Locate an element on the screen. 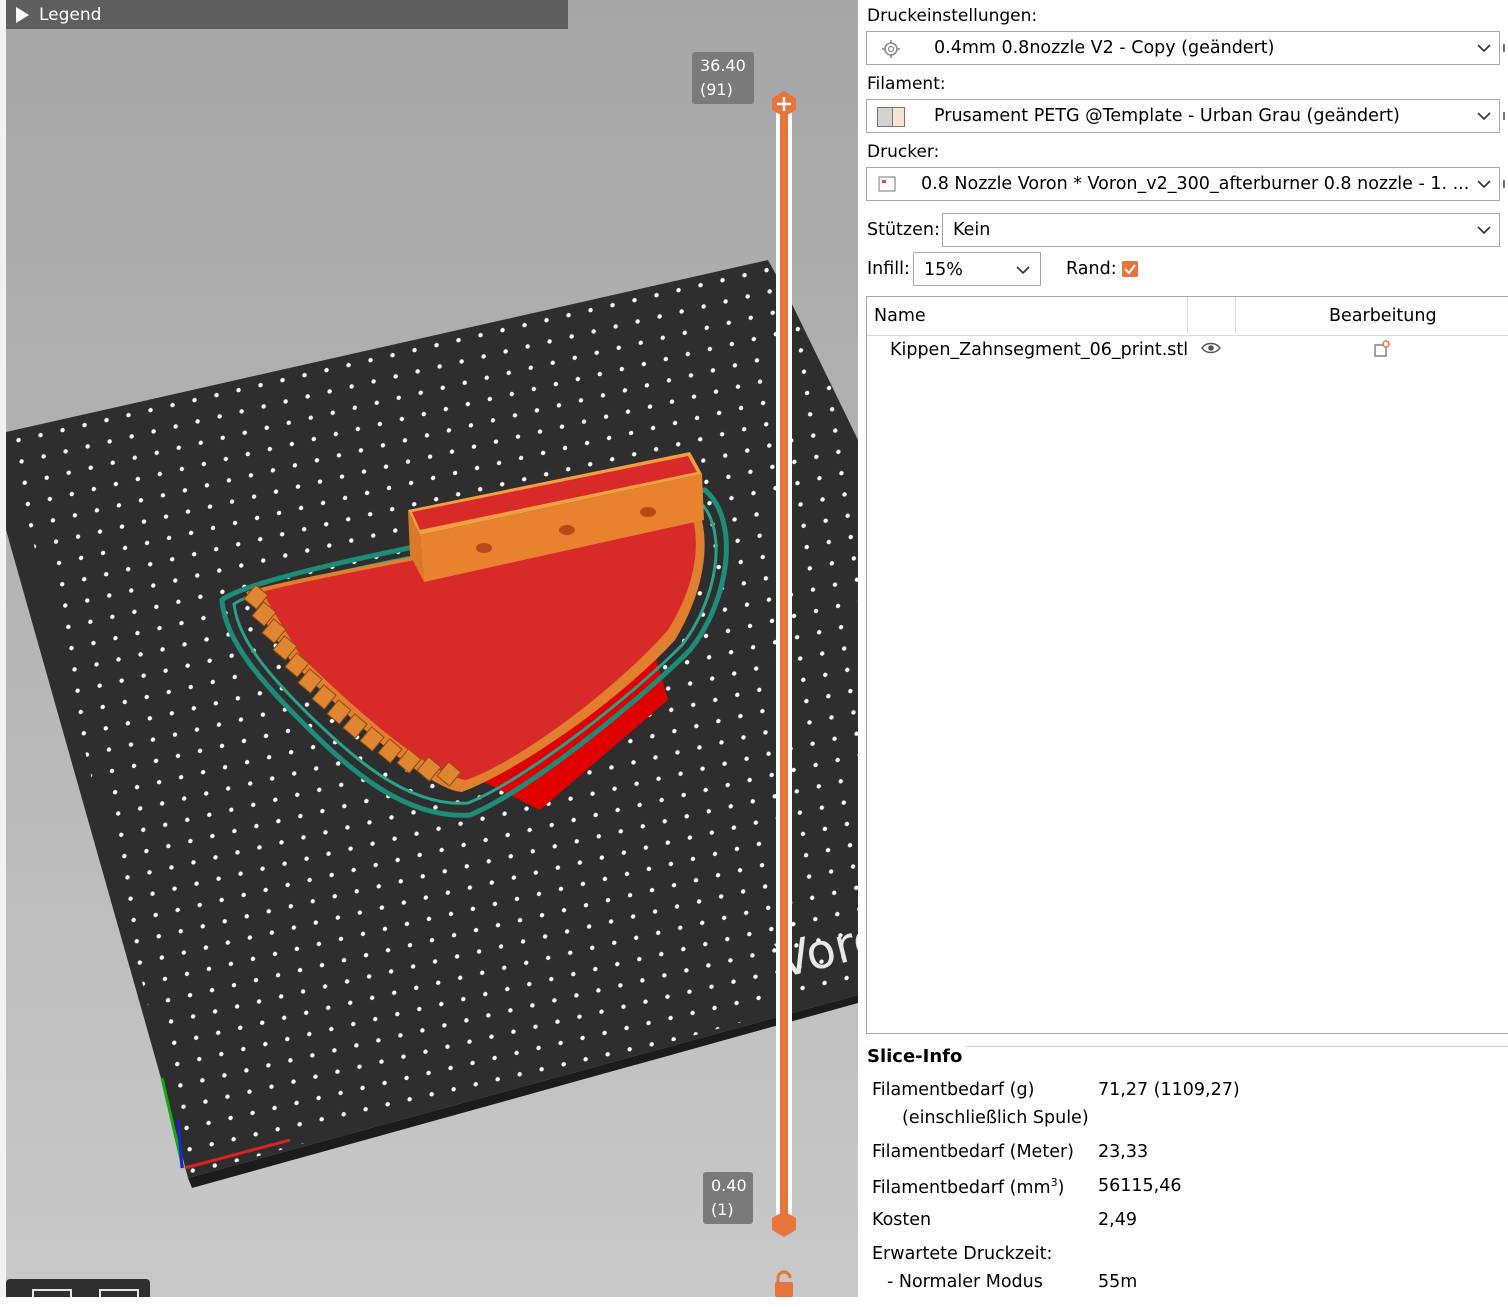 This screenshot has width=1508, height=1307. supports-label: Stützen: is located at coordinates (903, 230).